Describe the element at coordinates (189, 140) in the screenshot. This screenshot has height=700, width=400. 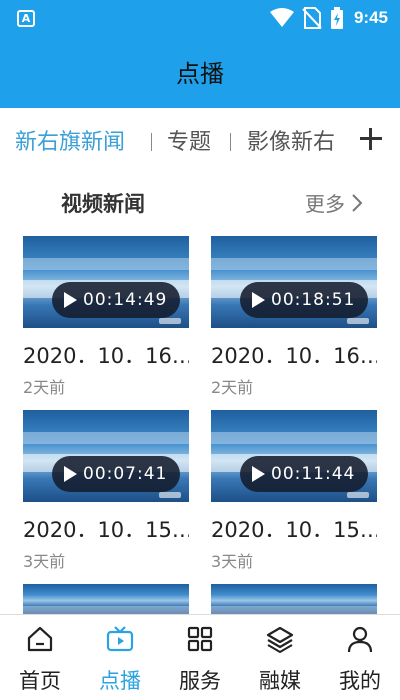
I see `tab-special-topics: 专题` at that location.